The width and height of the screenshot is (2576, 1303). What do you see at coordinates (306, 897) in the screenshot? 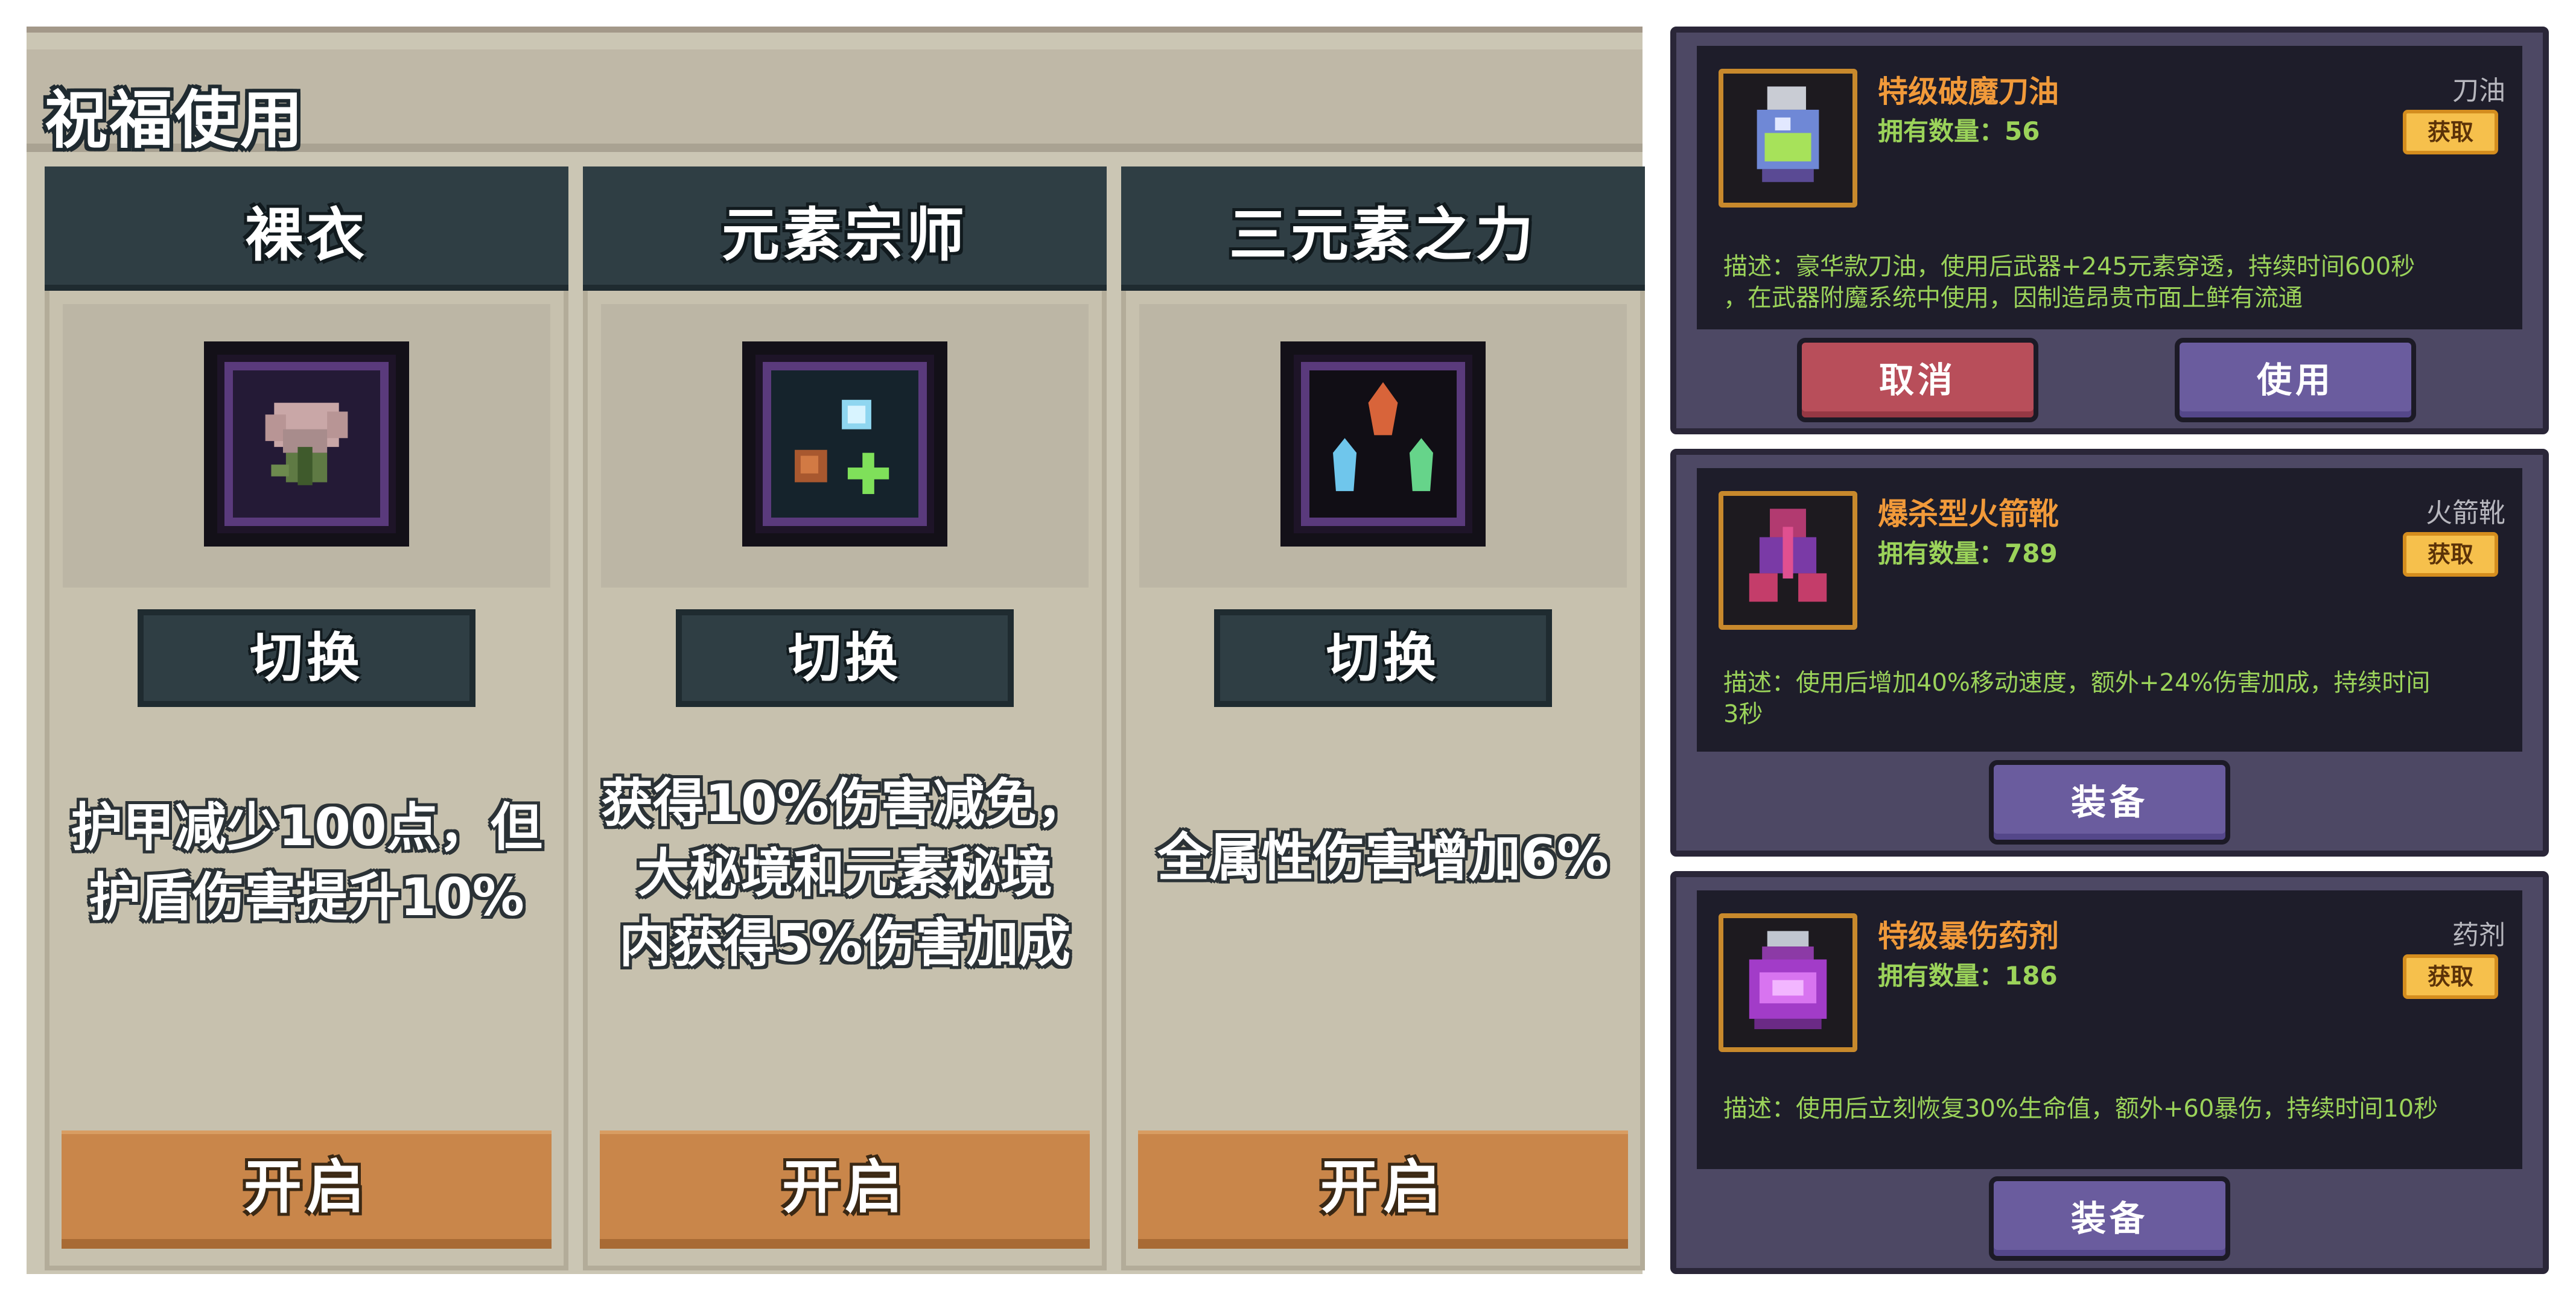
I see `description-line: 护盾伤害提升10%` at bounding box center [306, 897].